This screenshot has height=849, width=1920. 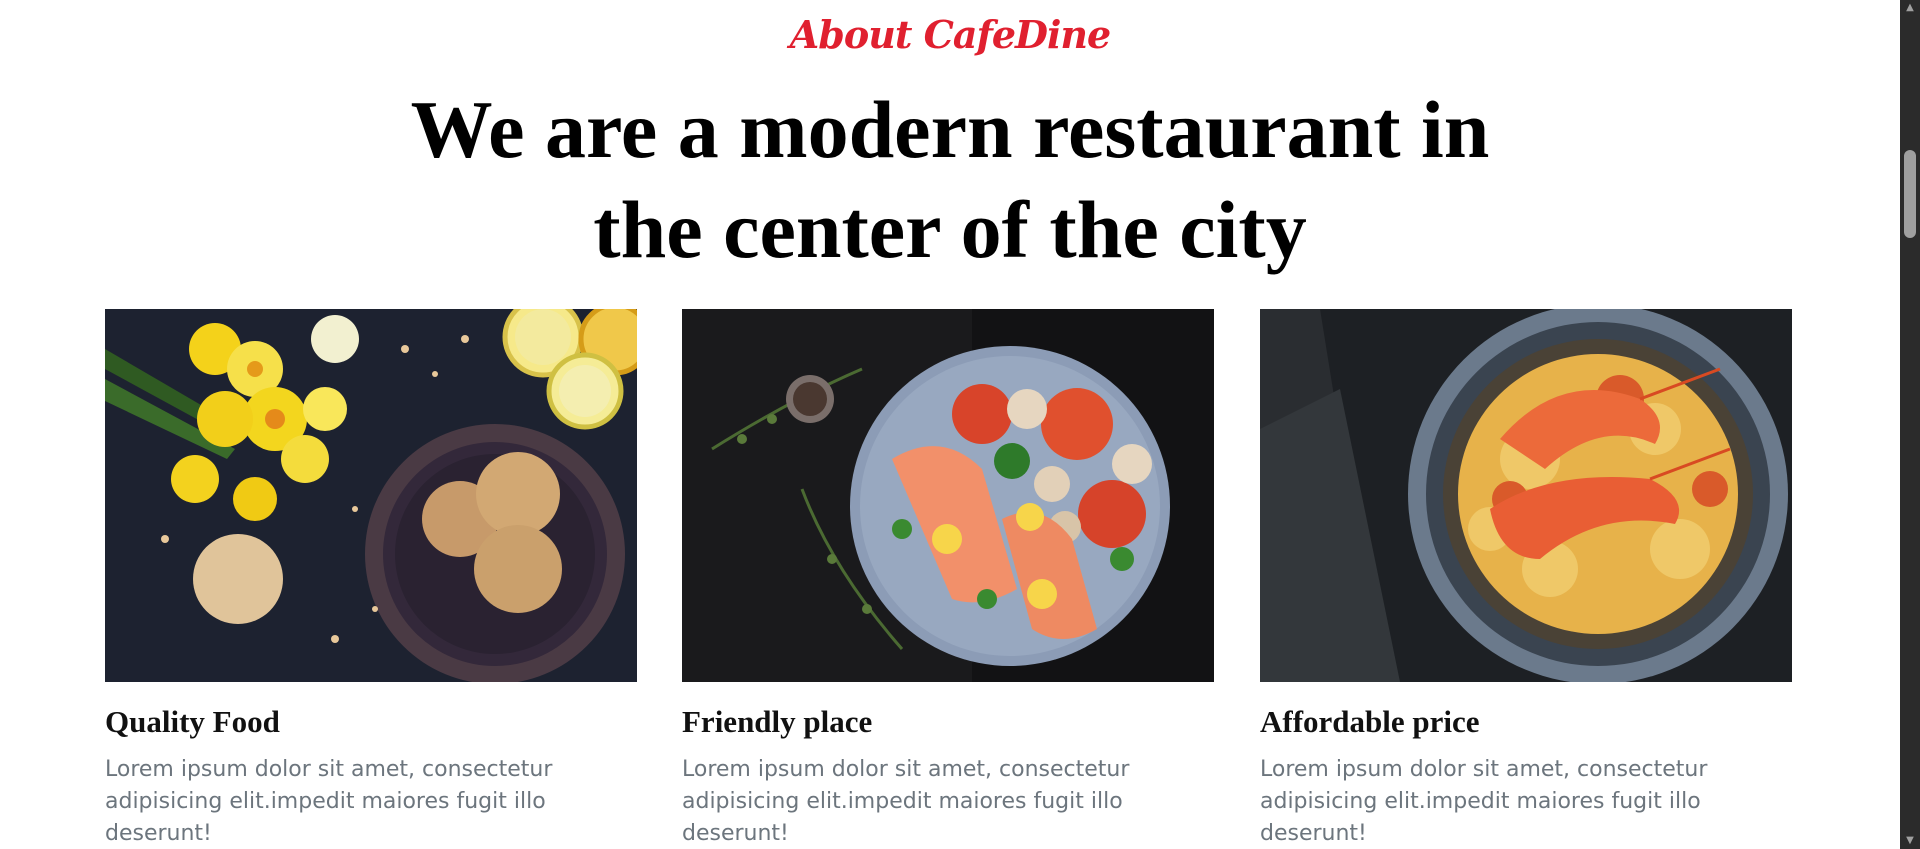 I want to click on feature-title: Affordable price, so click(x=1370, y=721).